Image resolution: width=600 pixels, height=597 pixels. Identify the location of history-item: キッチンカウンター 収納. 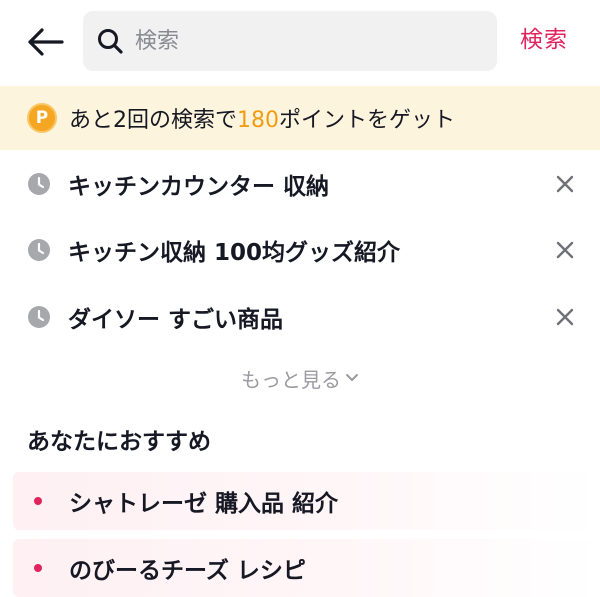
(300, 184).